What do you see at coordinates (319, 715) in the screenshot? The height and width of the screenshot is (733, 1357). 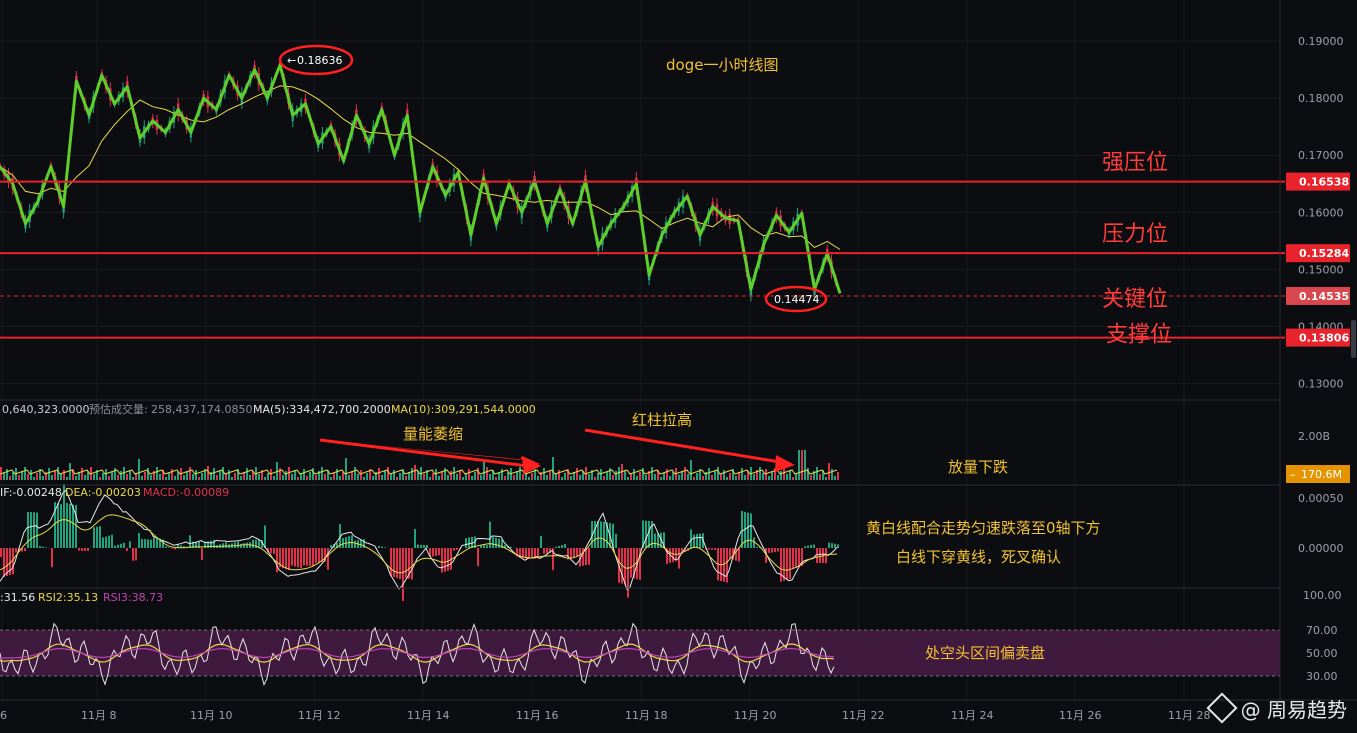 I see `time-tick-label: 11月 12` at bounding box center [319, 715].